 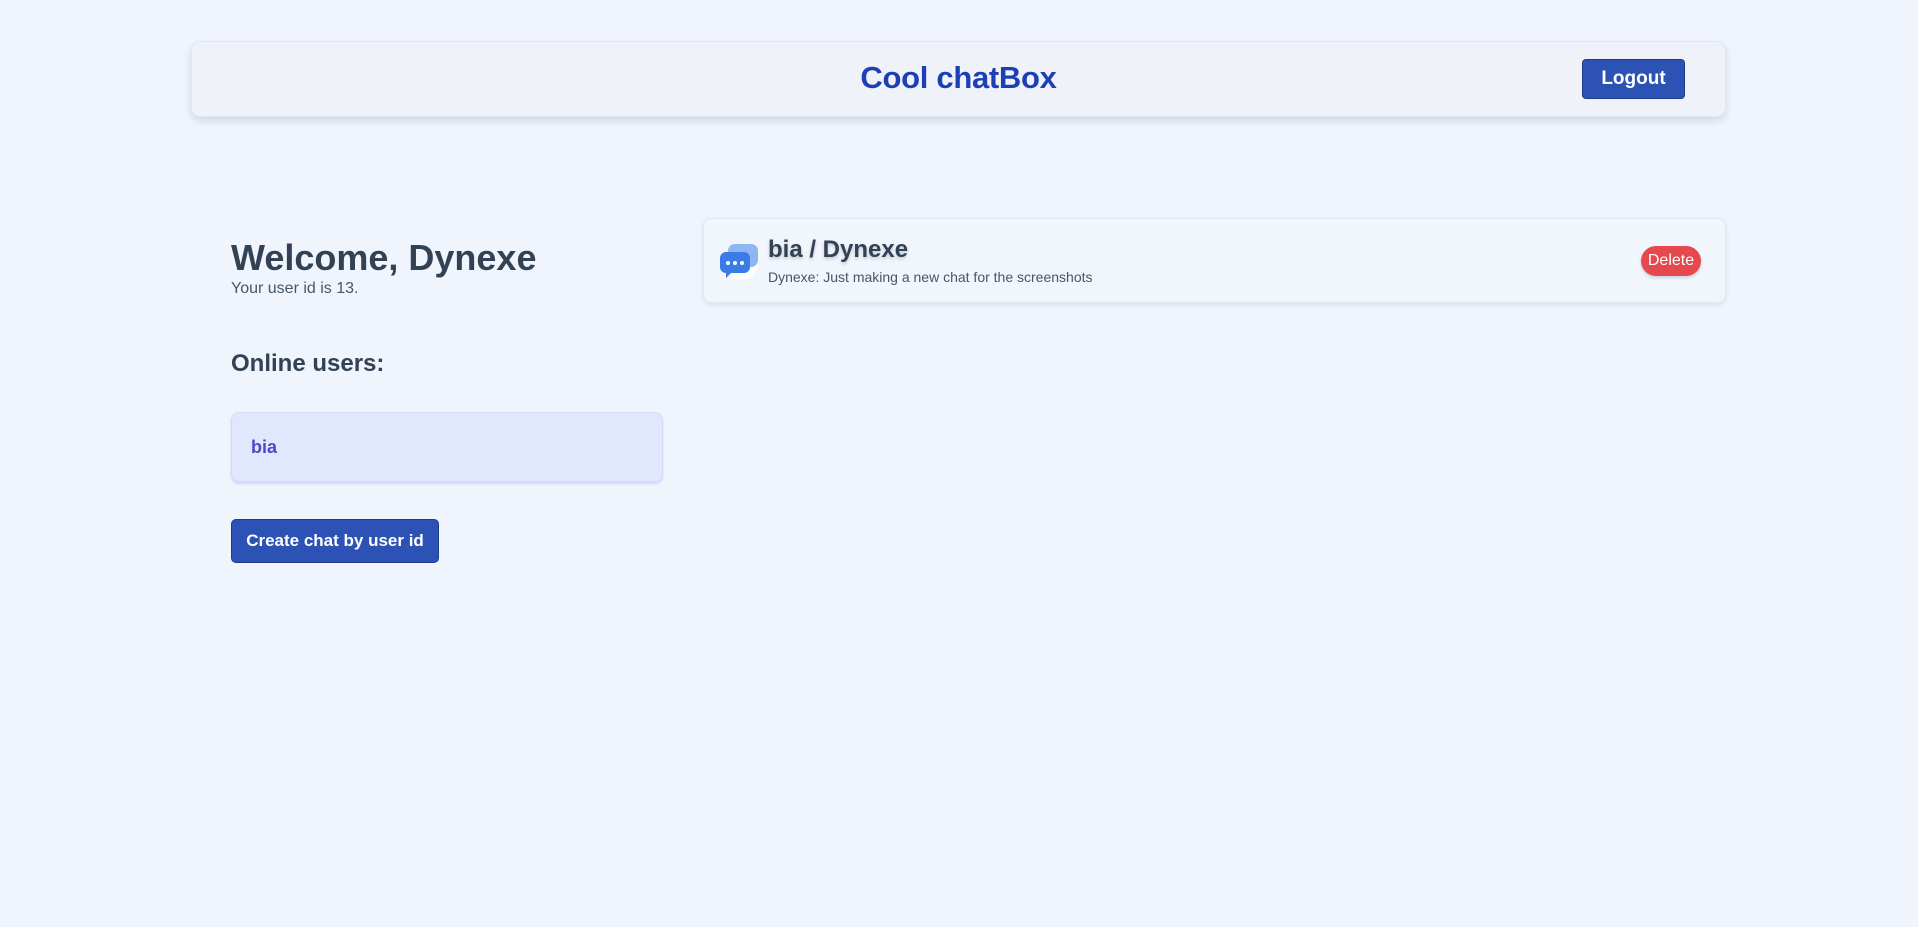 I want to click on app-title: Cool chatBox, so click(x=958, y=77).